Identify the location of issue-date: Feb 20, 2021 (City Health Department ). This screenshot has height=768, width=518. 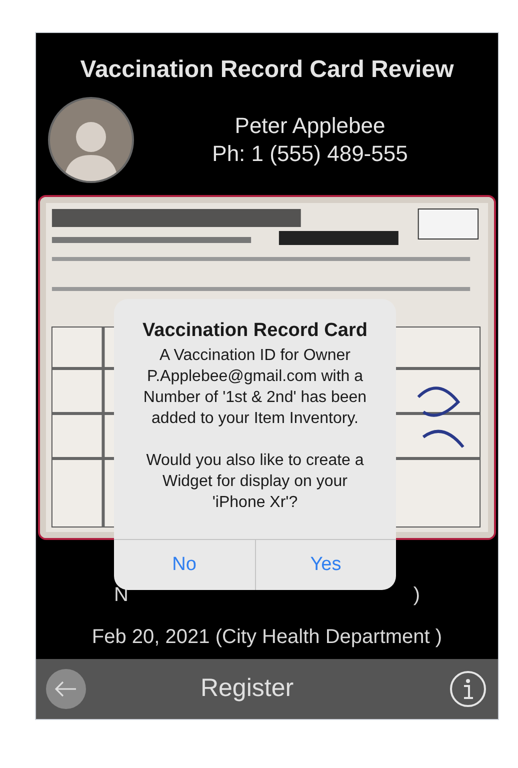
(267, 636).